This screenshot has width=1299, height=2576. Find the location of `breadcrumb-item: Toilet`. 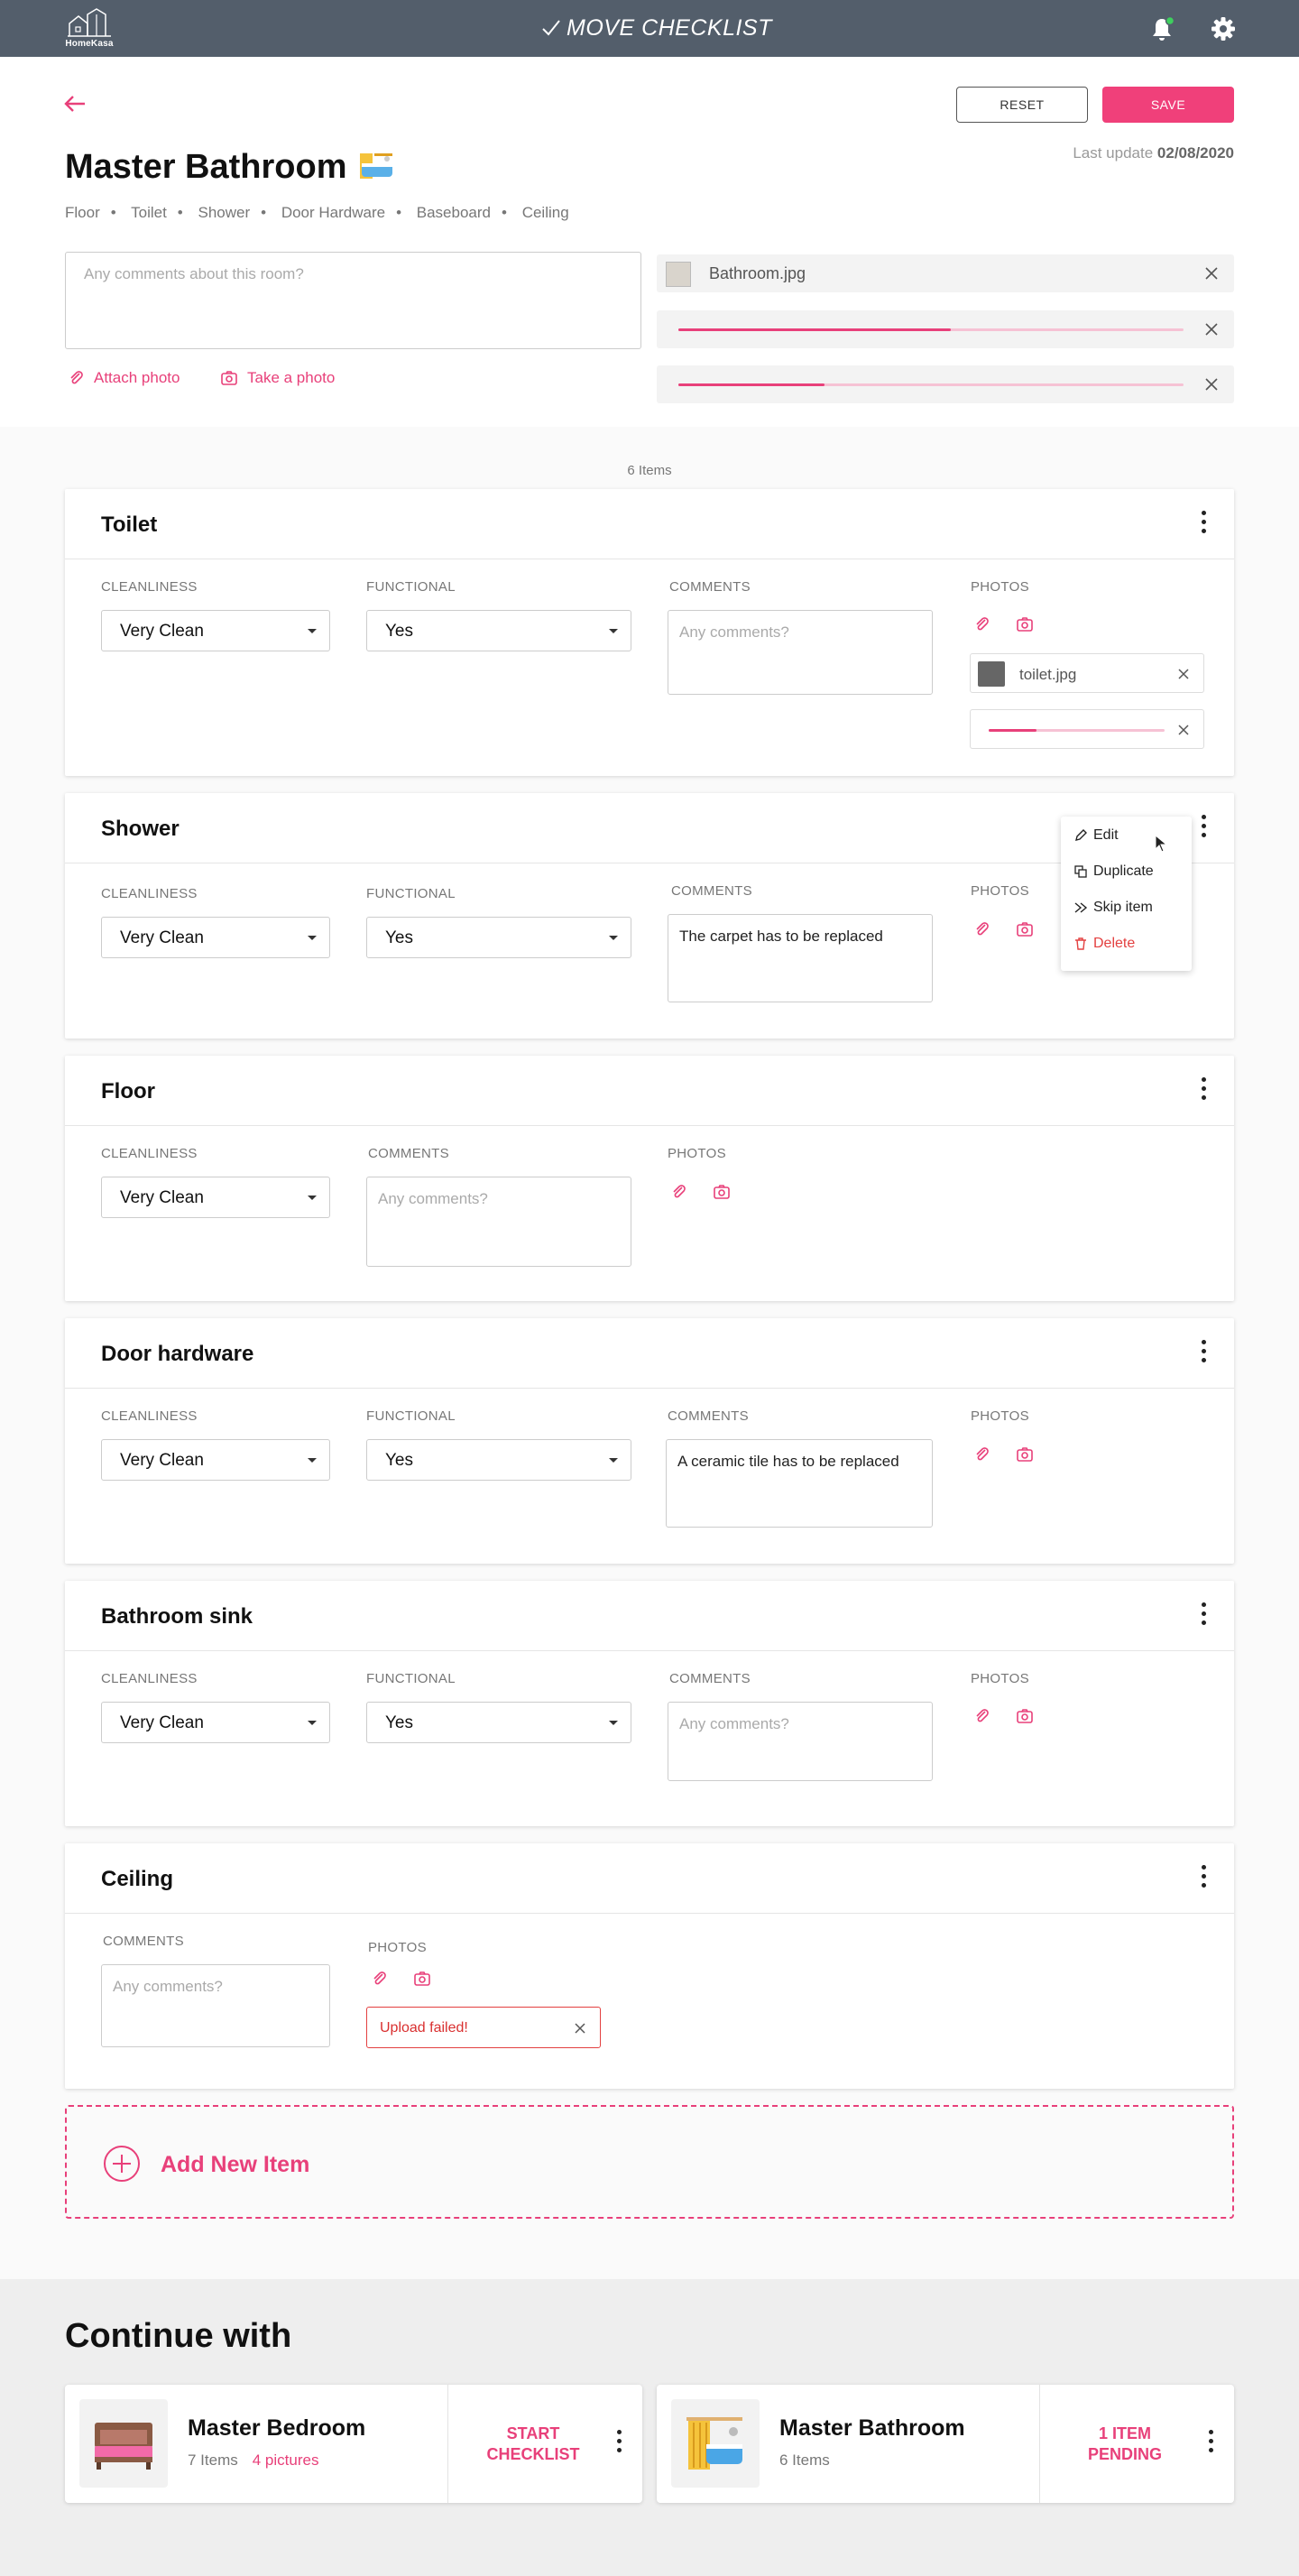

breadcrumb-item: Toilet is located at coordinates (149, 212).